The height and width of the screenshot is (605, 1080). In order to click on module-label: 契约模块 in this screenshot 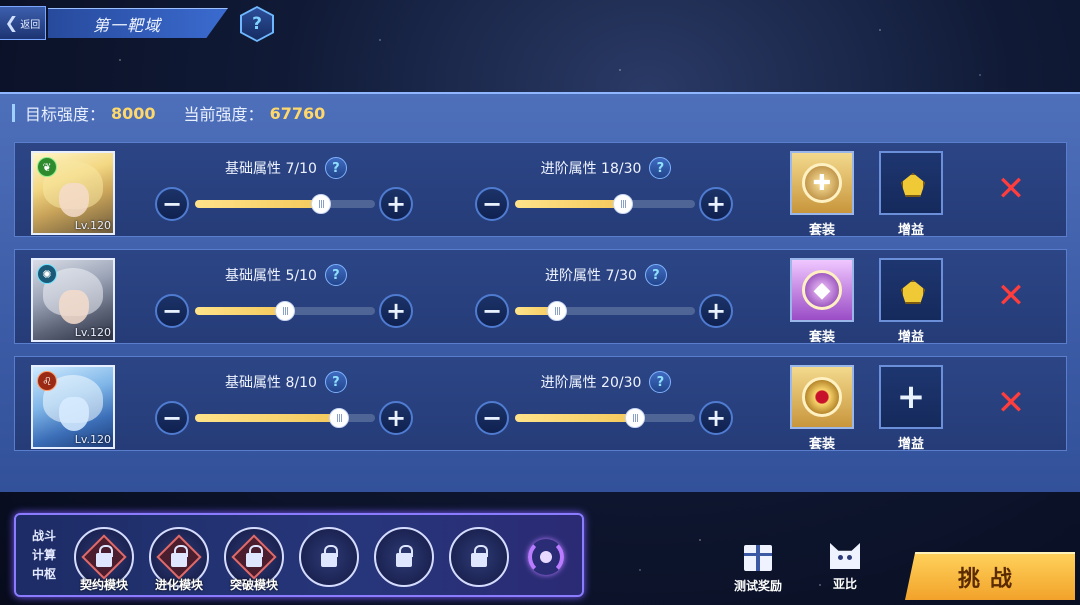, I will do `click(103, 585)`.